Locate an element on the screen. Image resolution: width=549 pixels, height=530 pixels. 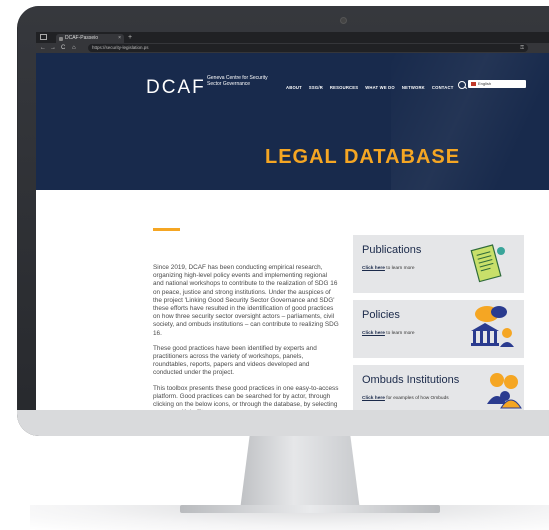
menu-item-resources: RESOURCES is located at coordinates (344, 87).